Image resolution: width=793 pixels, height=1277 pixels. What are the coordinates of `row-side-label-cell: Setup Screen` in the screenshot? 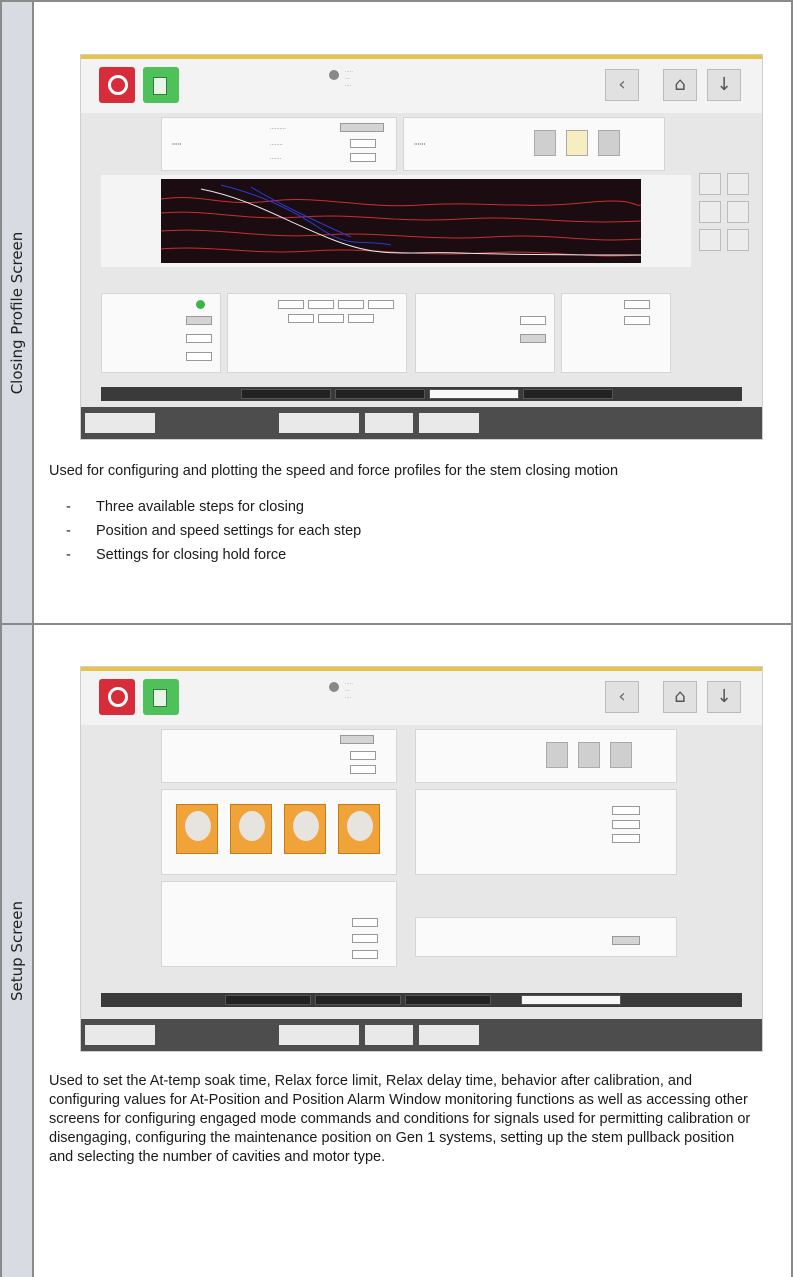 It's located at (17, 951).